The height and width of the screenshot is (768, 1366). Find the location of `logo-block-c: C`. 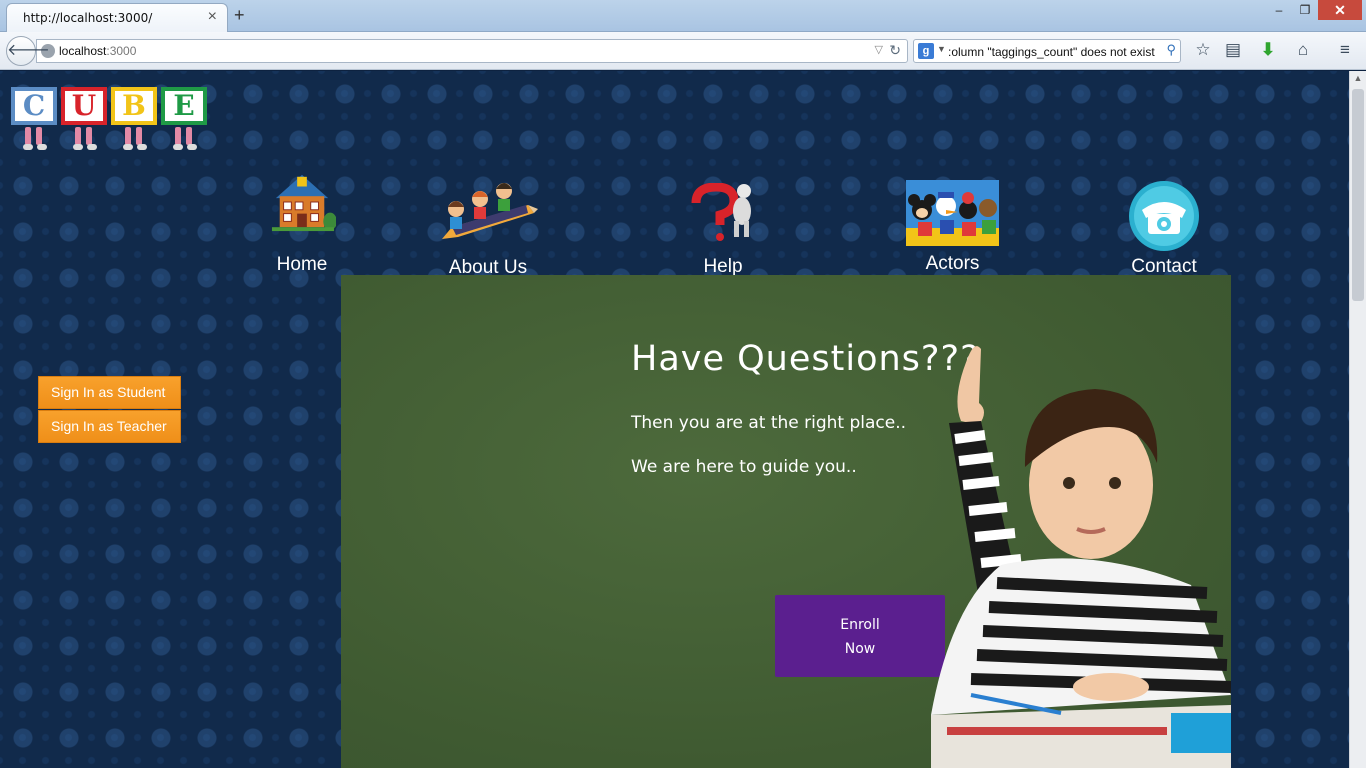

logo-block-c: C is located at coordinates (34, 118).